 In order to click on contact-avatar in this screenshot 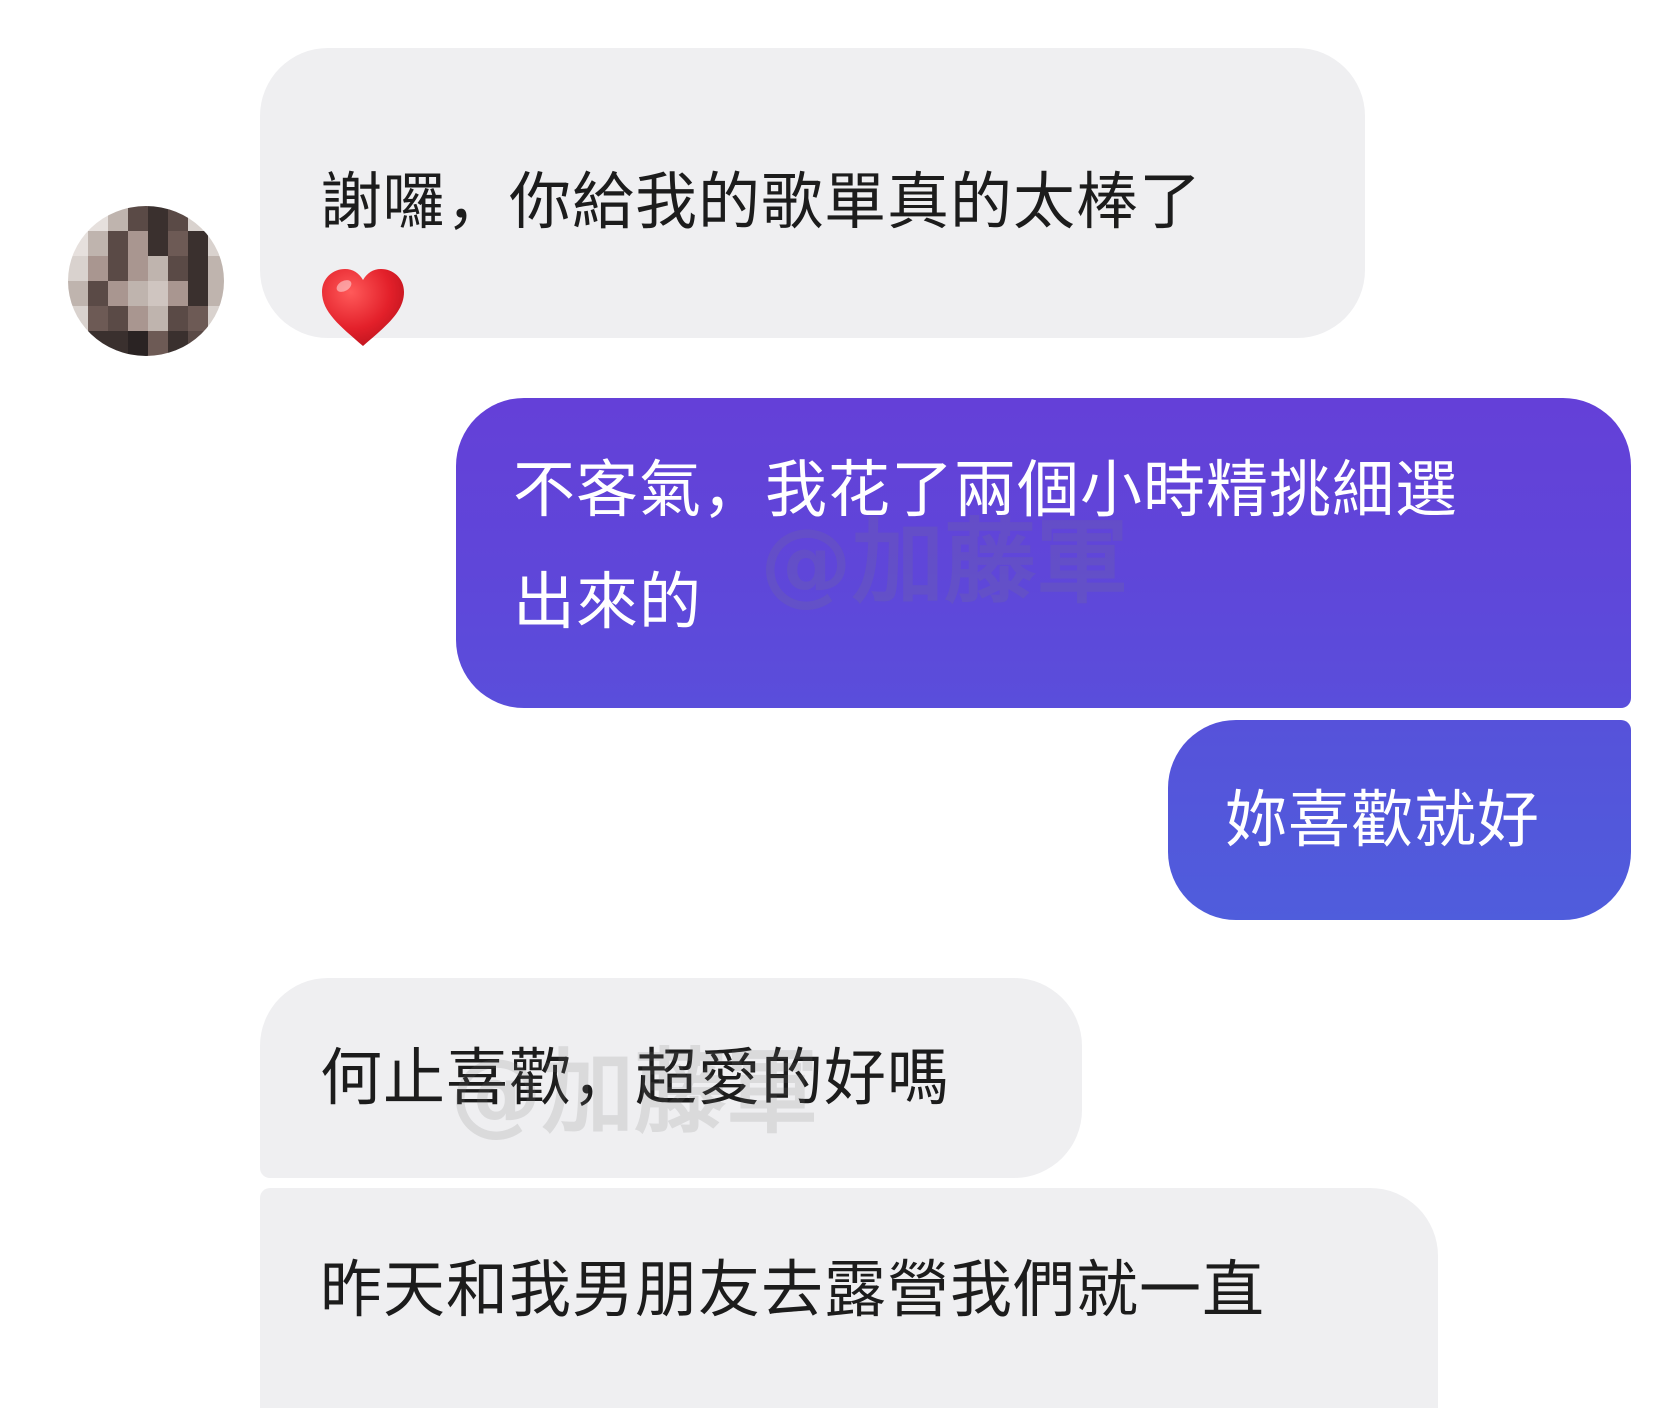, I will do `click(146, 281)`.